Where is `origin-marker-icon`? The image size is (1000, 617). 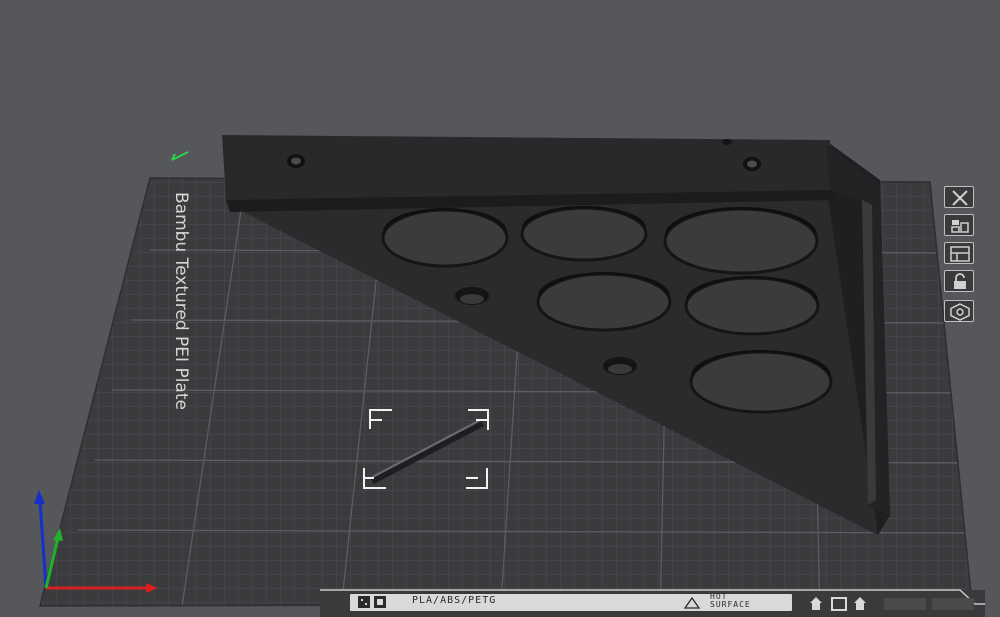
origin-marker-icon is located at coordinates (180, 156).